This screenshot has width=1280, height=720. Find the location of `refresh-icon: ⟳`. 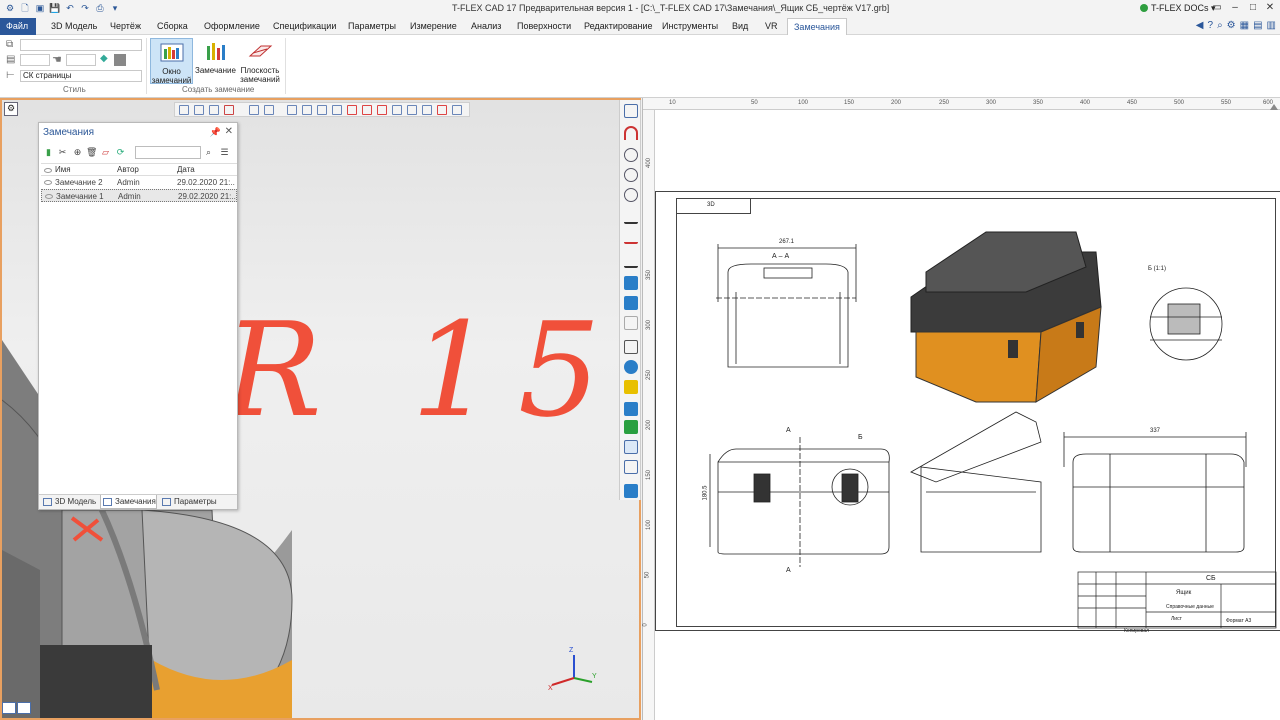

refresh-icon: ⟳ is located at coordinates (120, 152).